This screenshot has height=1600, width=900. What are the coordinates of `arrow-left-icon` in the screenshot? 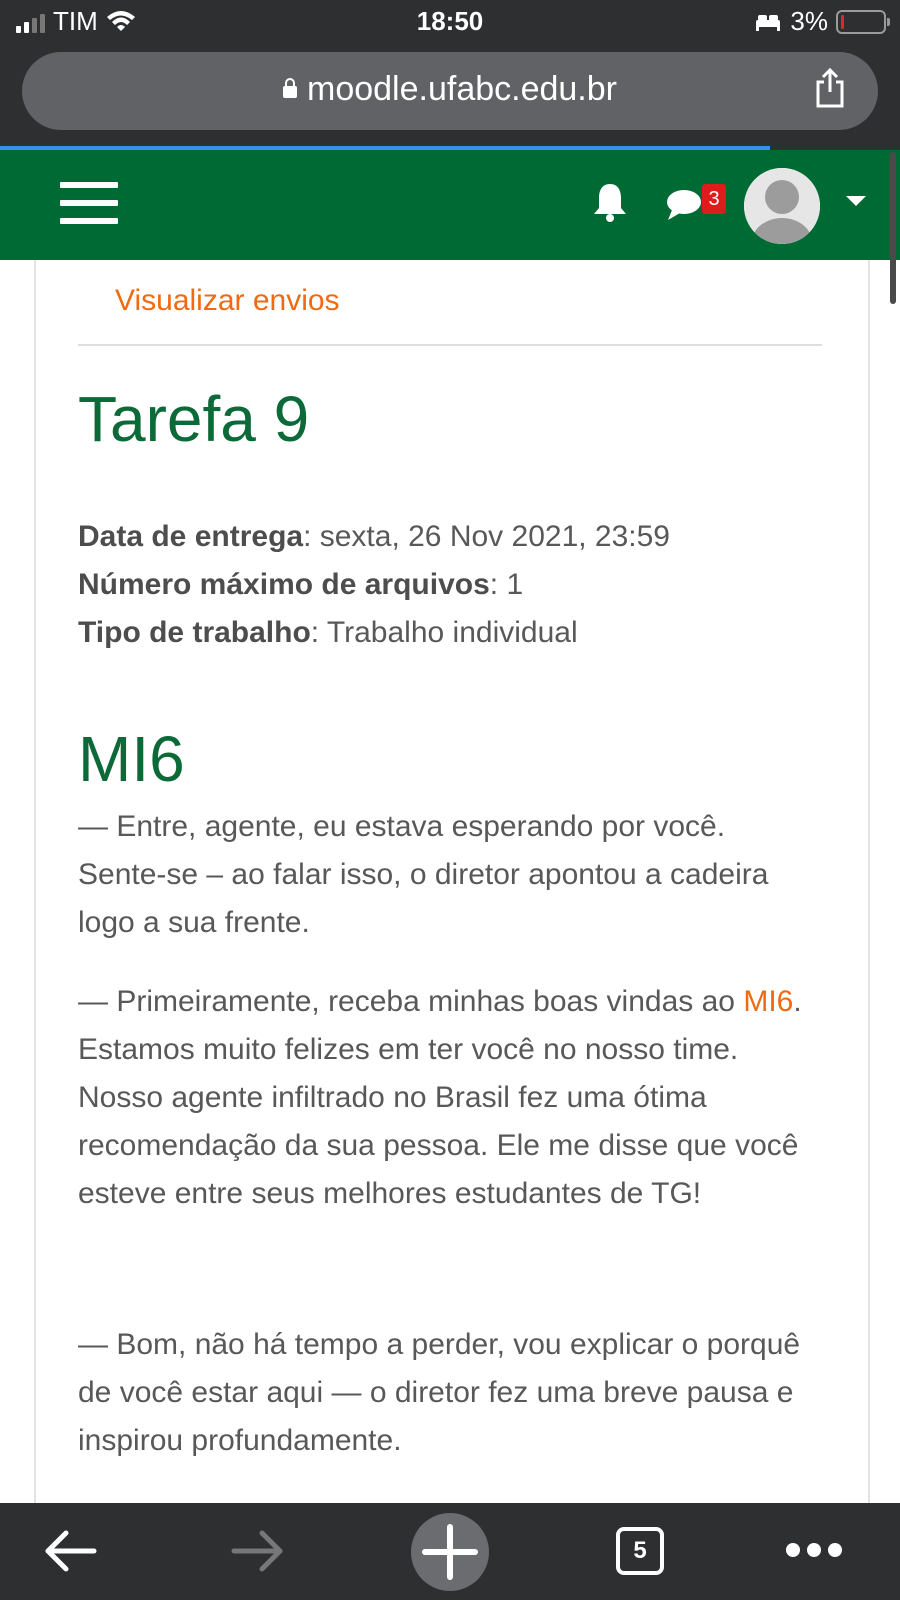 It's located at (70, 1551).